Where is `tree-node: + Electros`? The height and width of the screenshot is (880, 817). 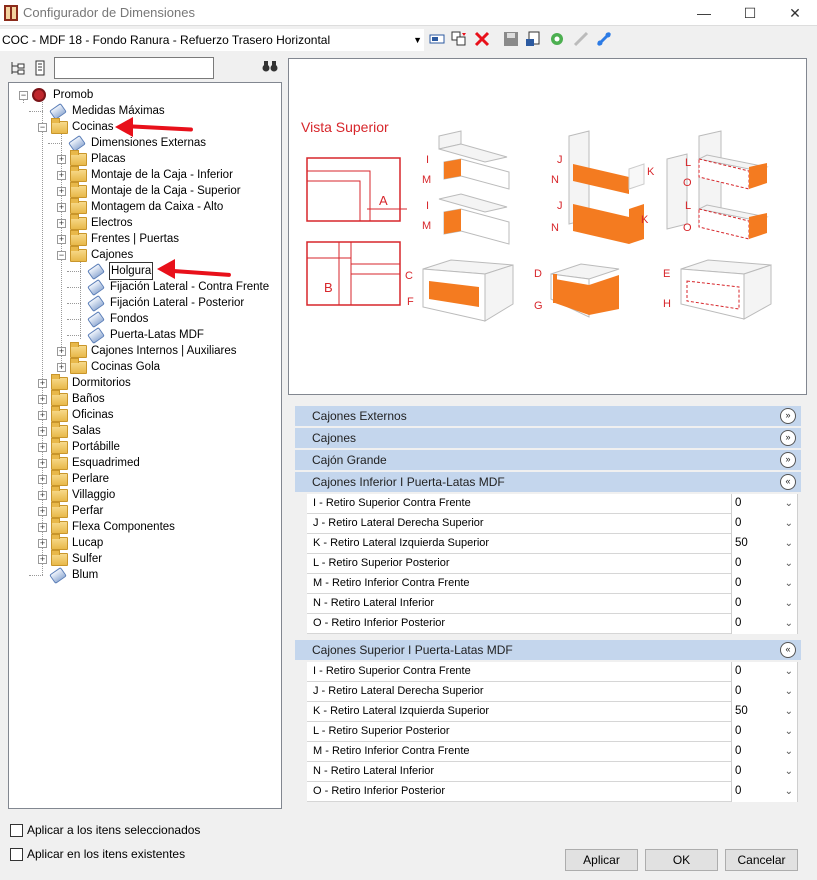
tree-node: + Electros is located at coordinates (144, 222).